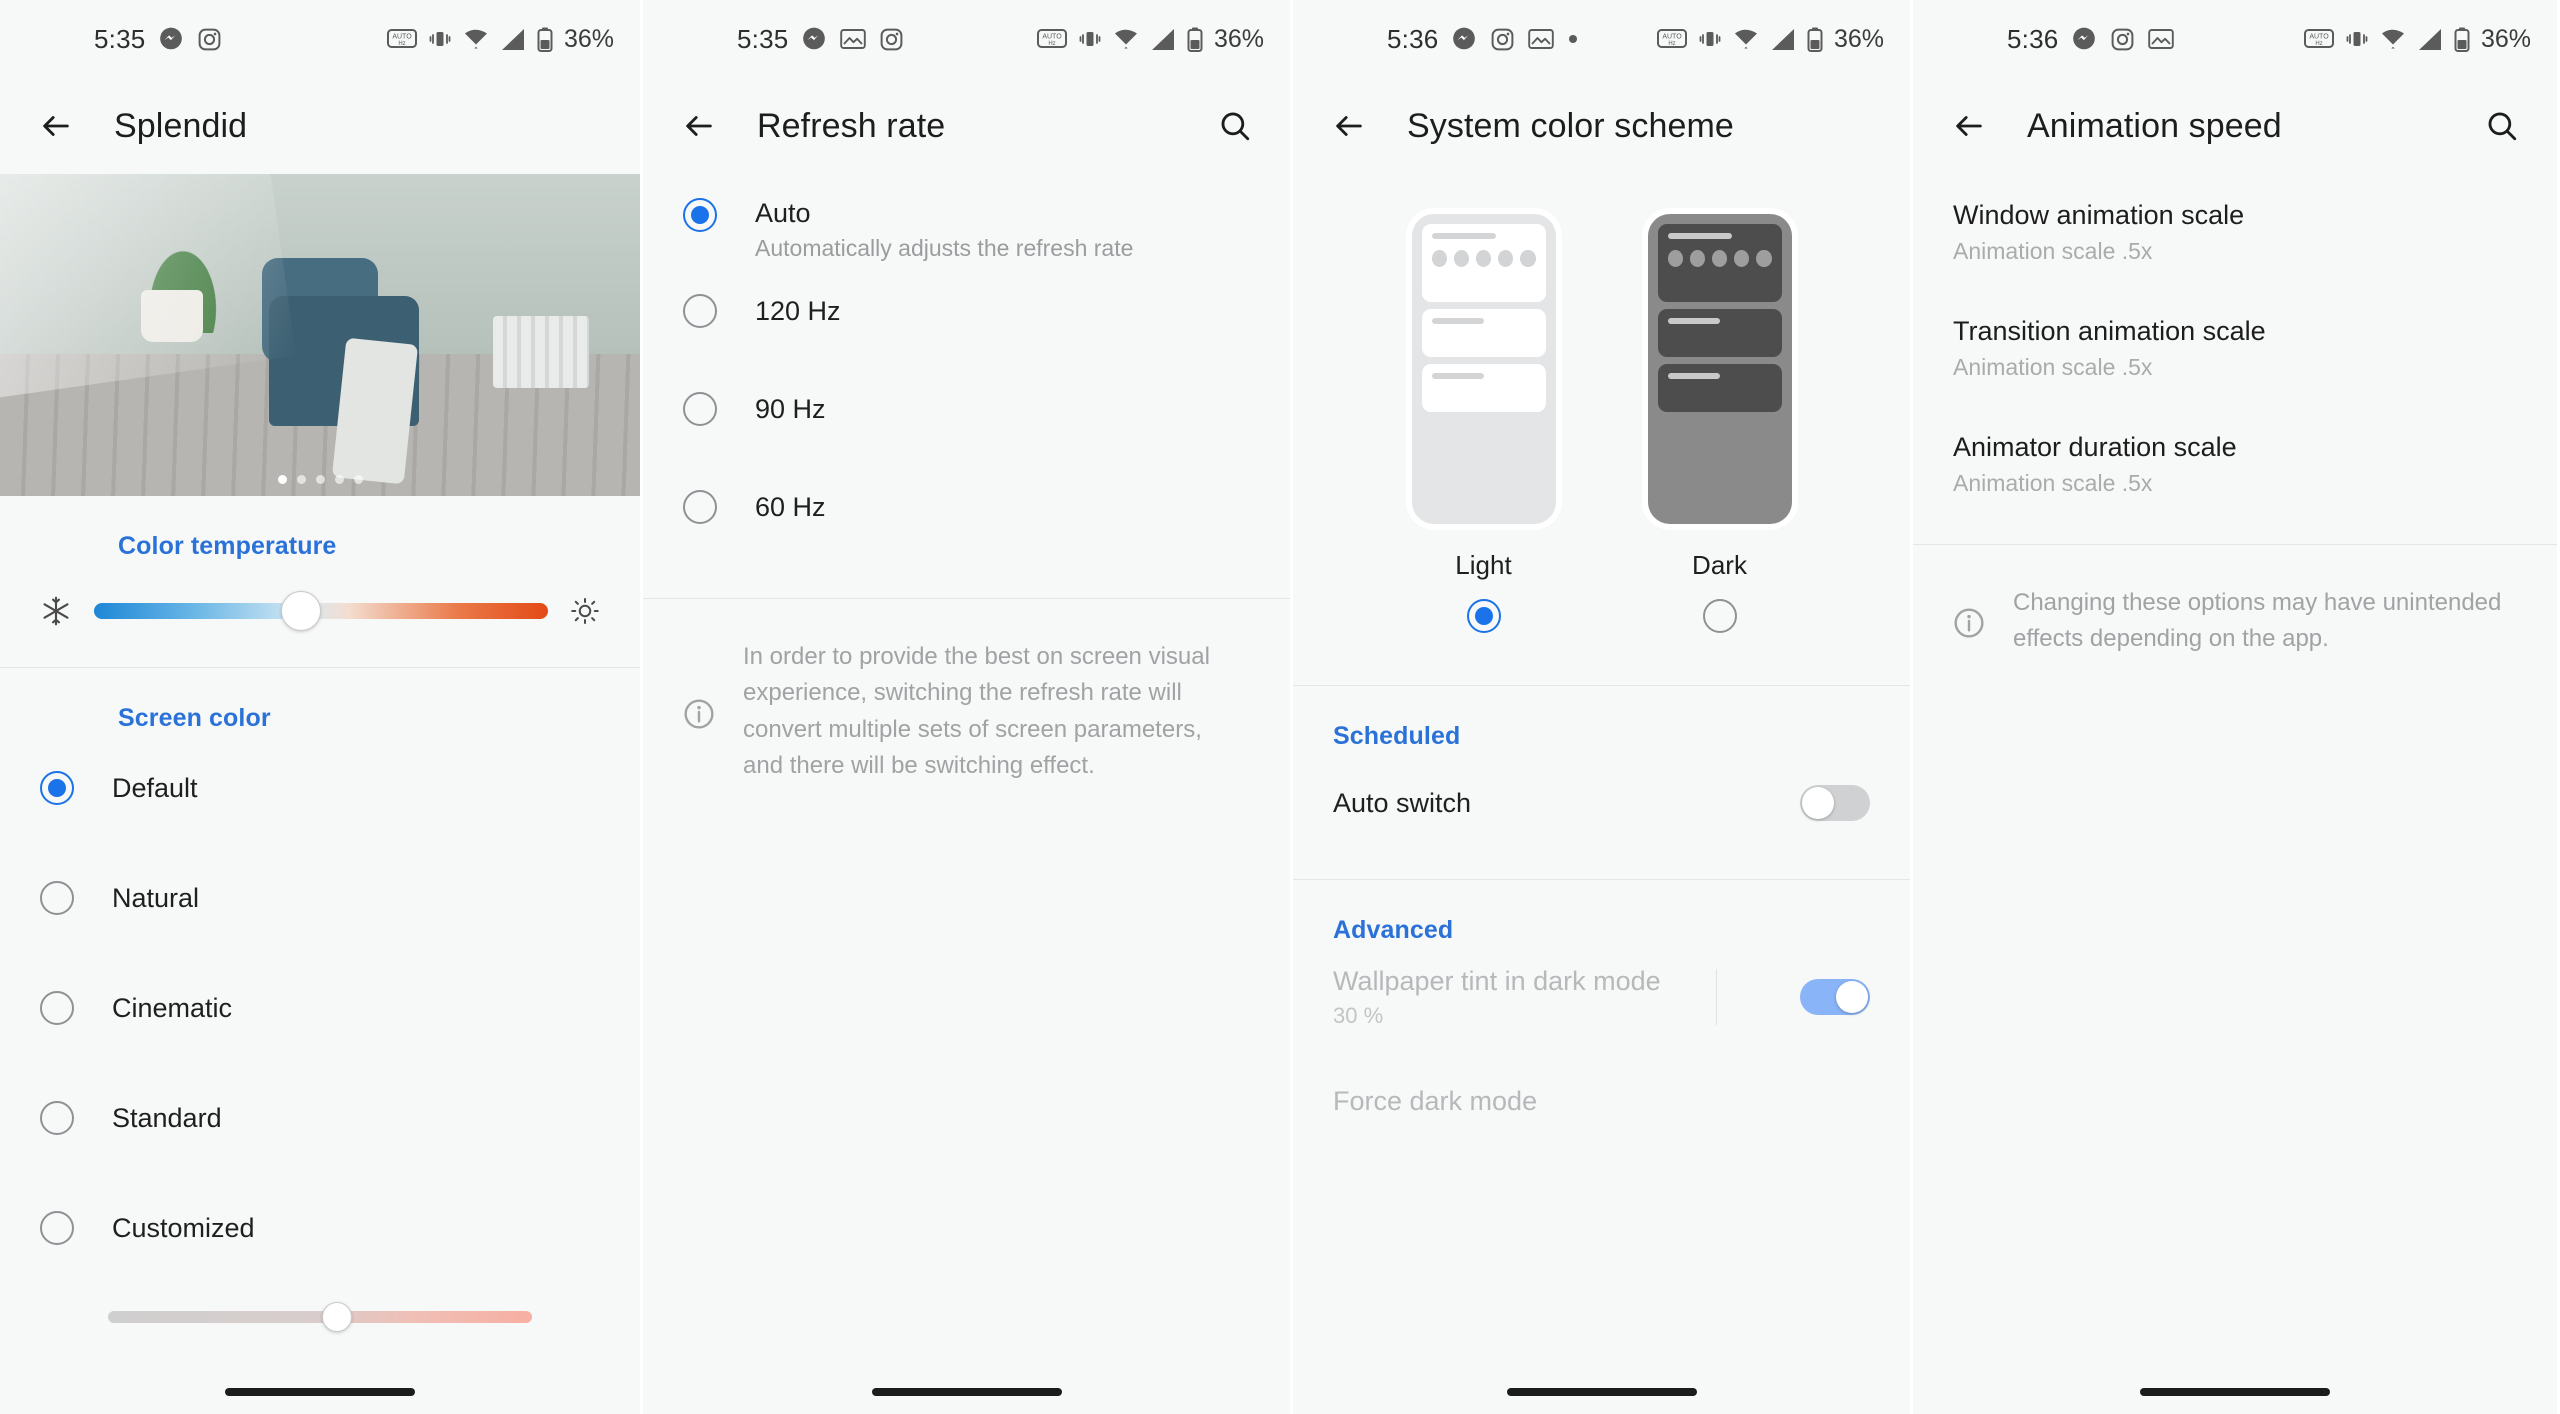  What do you see at coordinates (2053, 250) in the screenshot?
I see `list-item-subtitle: Animation scale .5x` at bounding box center [2053, 250].